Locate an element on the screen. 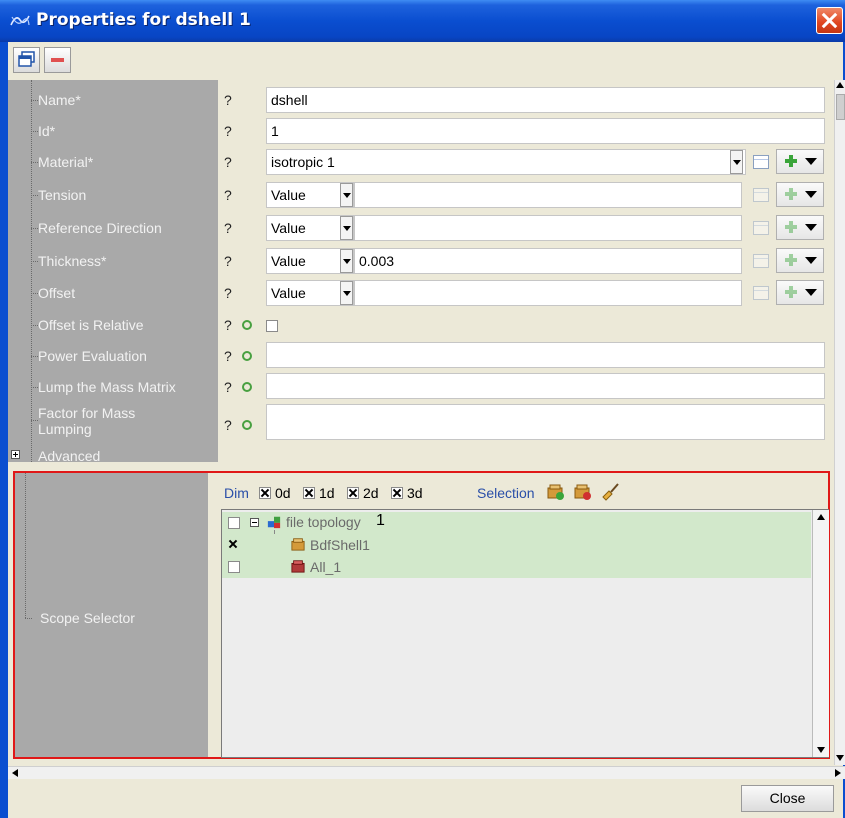  help-reference-direction: ? is located at coordinates (228, 228).